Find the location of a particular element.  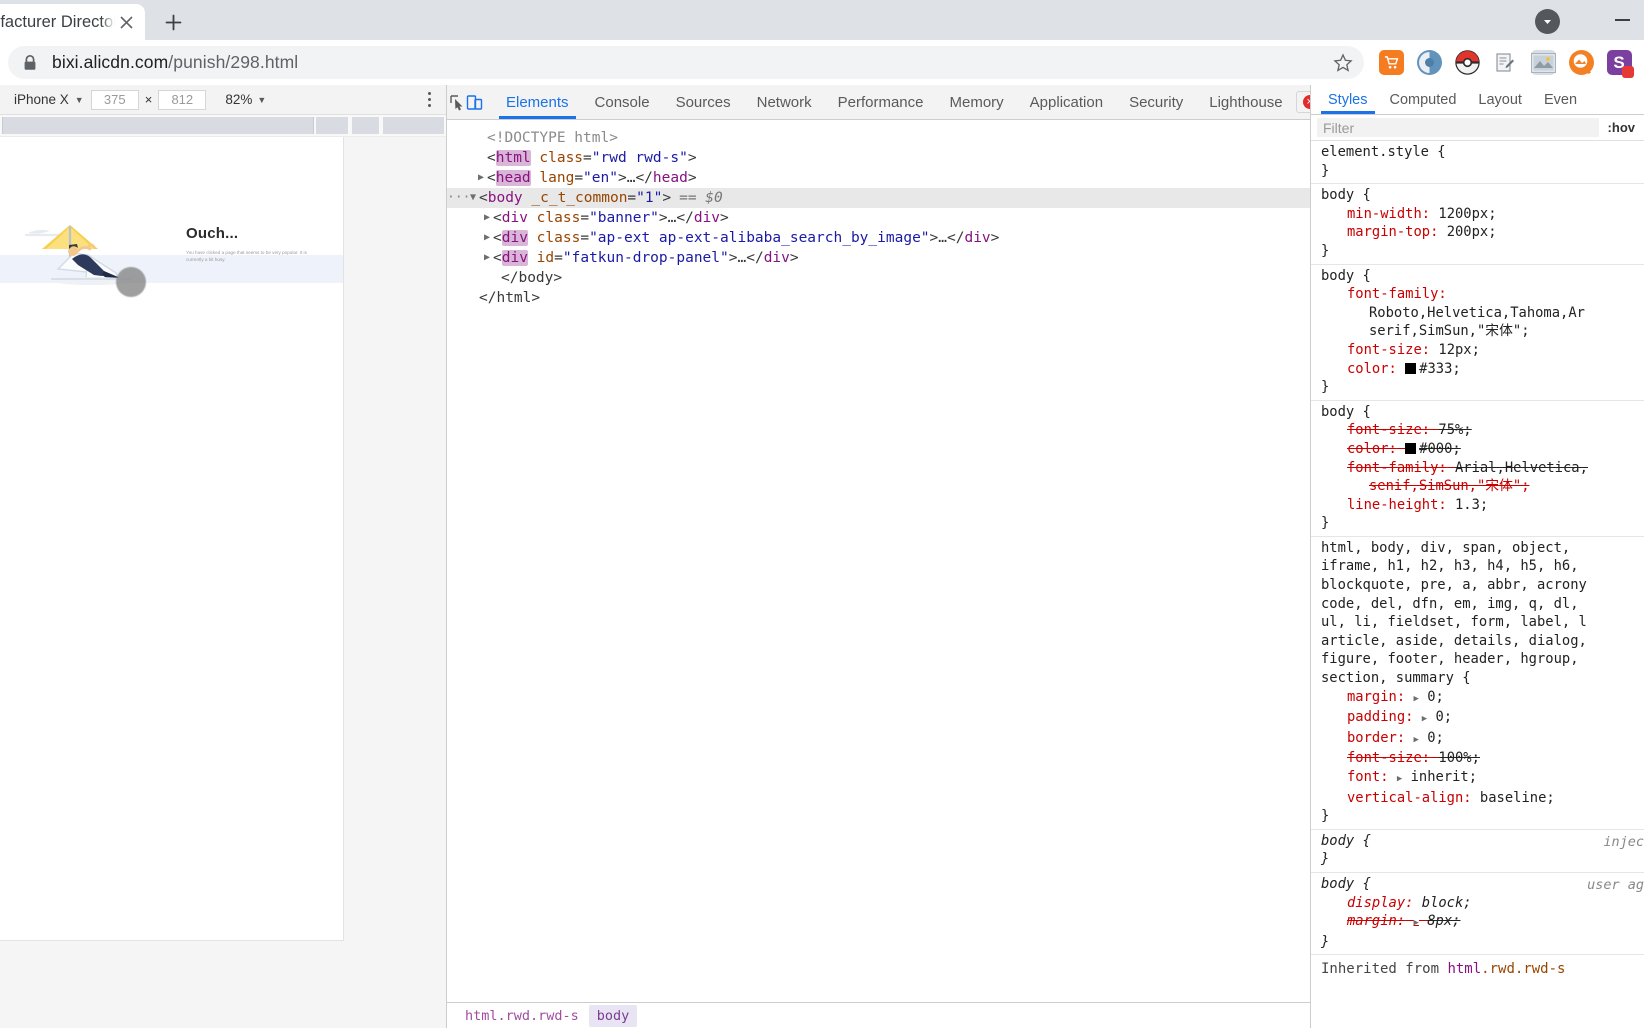

dom-row-selected: ··· ▼ <body _c_t_common="1"> == $0 is located at coordinates (878, 198).